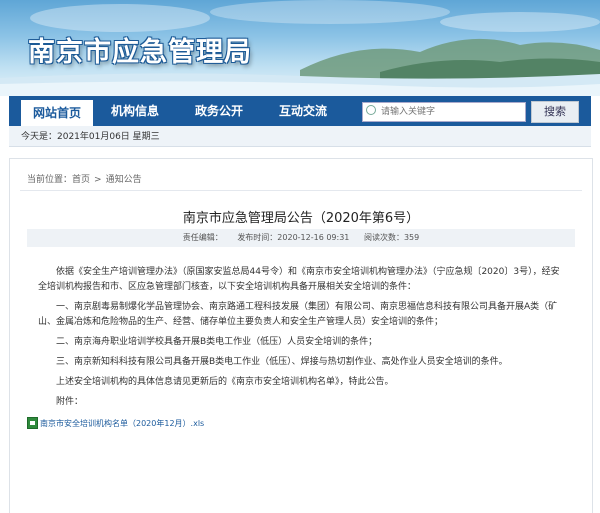  I want to click on article-meta: 责任编辑： 发布时间：2020-12-16 09:31 阅读次数：359, so click(301, 238).